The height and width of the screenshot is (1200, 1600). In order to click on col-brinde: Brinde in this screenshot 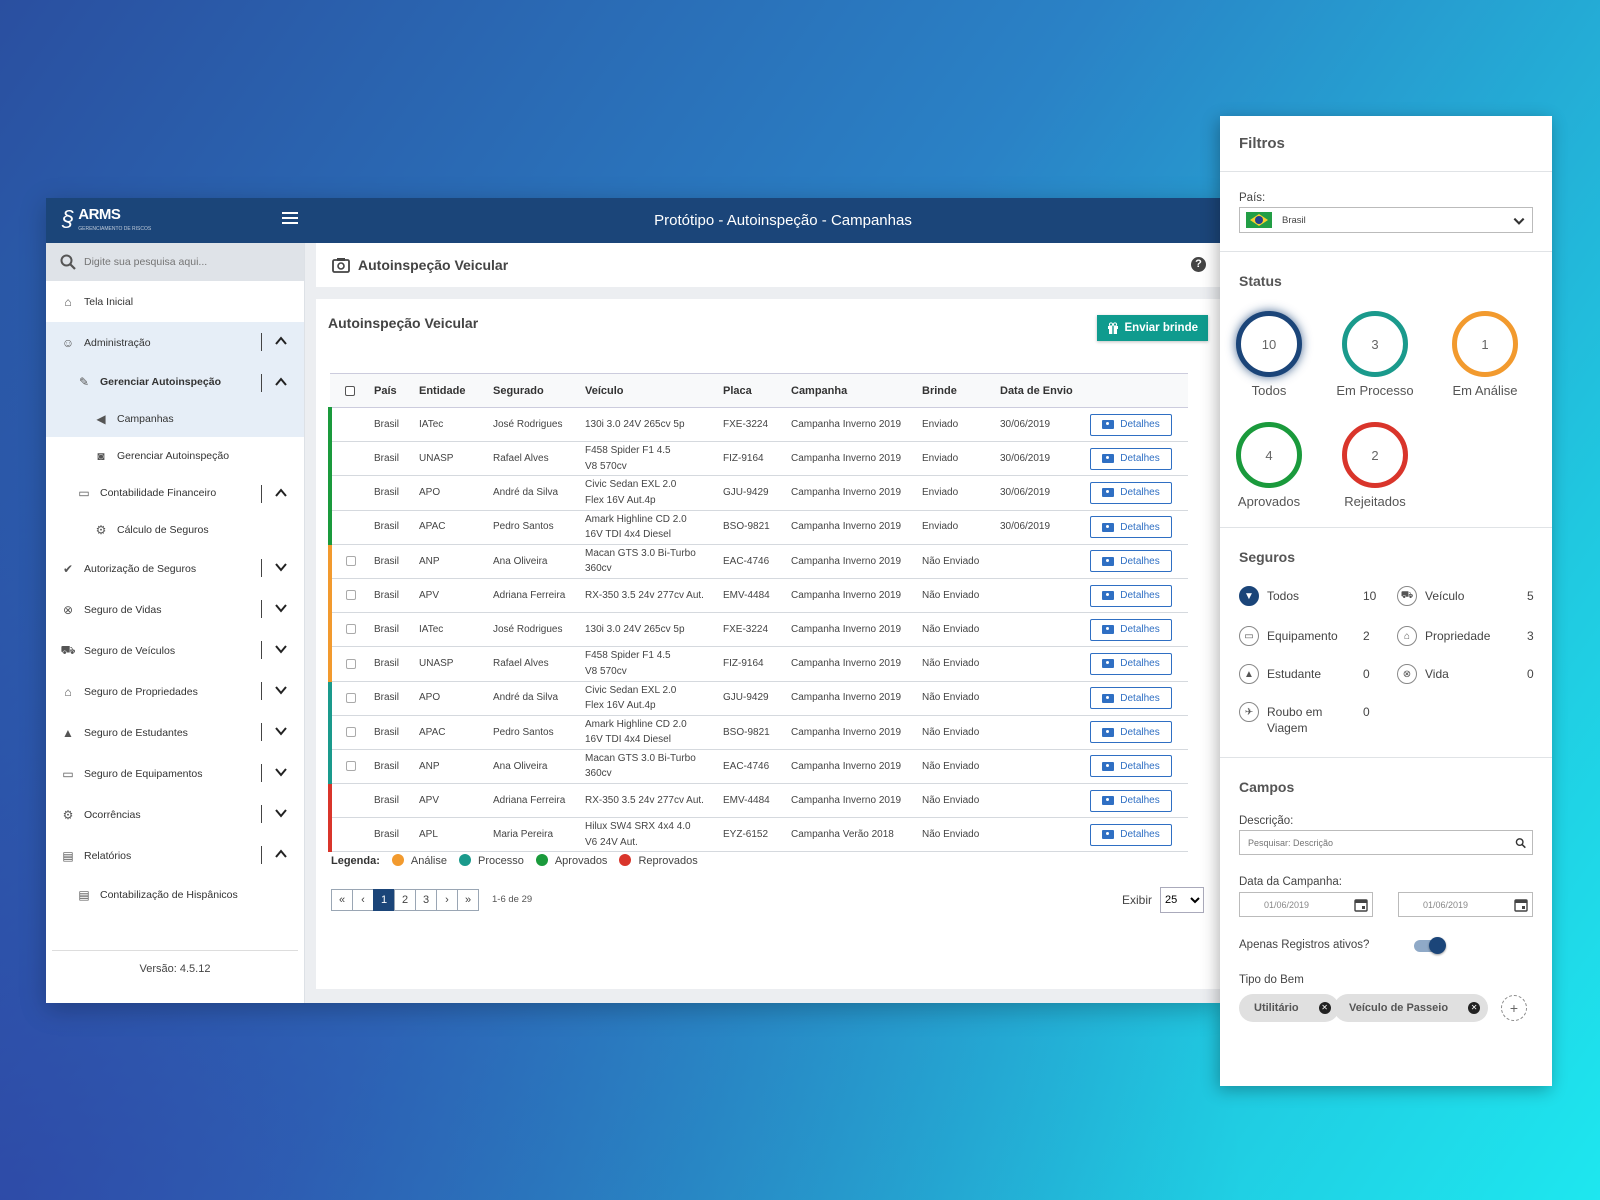, I will do `click(957, 390)`.